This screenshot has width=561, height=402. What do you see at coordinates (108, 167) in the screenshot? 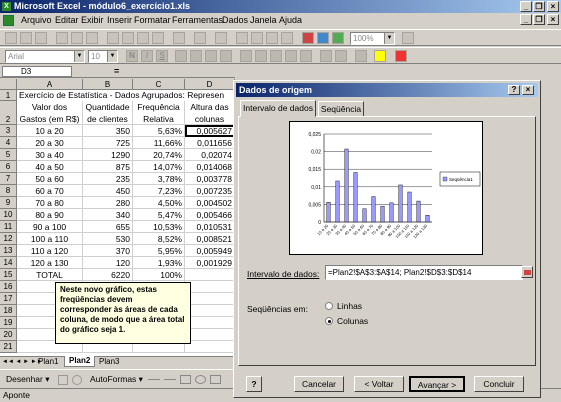
I see `table-cell: 875` at bounding box center [108, 167].